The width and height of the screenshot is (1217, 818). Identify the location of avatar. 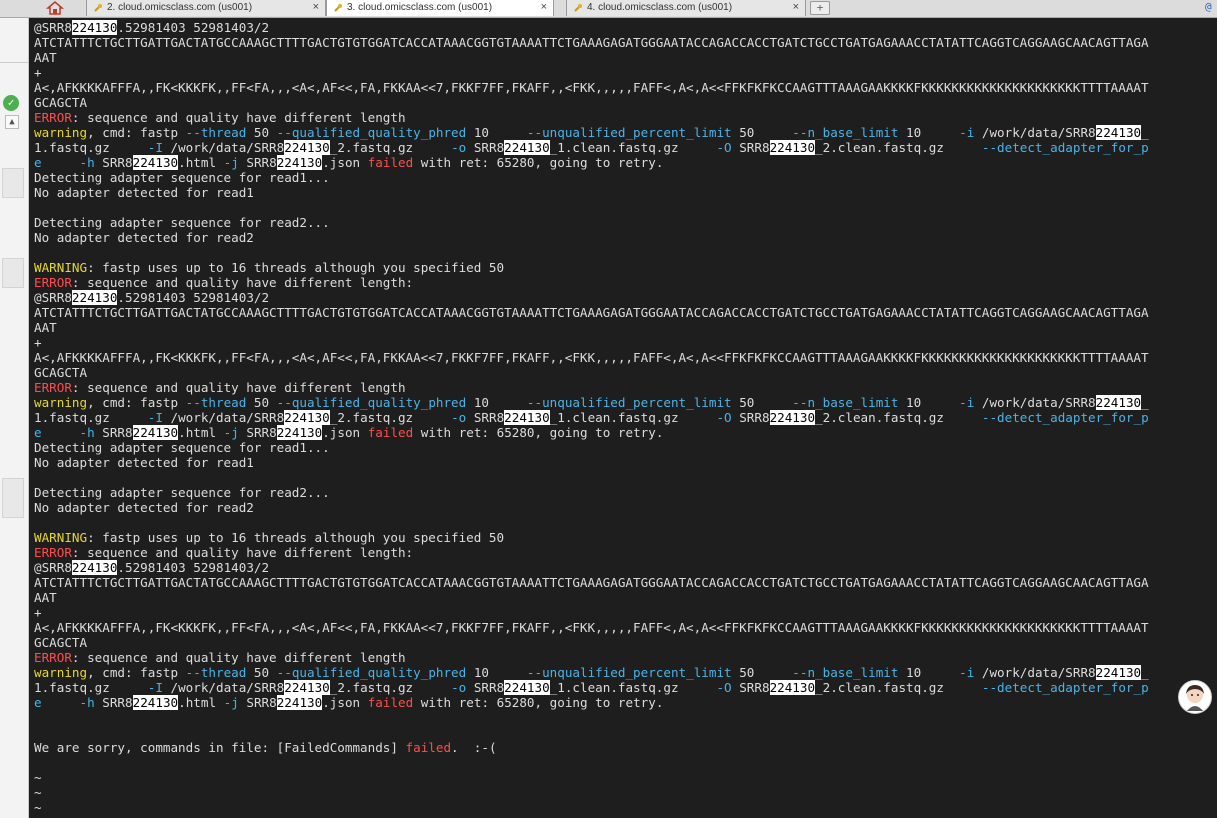
(1195, 697).